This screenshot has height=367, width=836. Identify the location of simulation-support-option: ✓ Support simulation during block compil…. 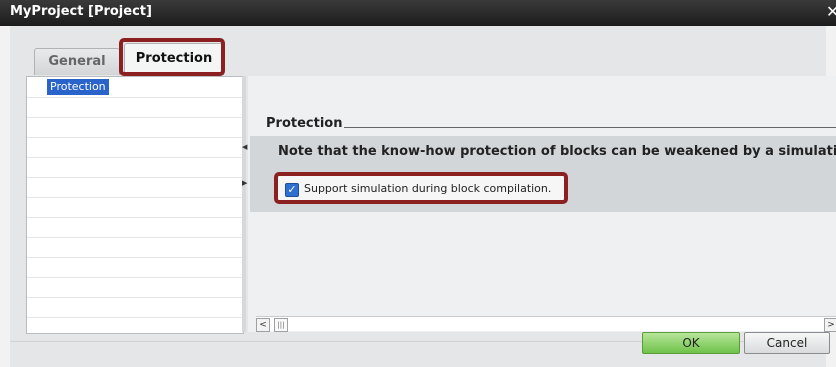
(421, 188).